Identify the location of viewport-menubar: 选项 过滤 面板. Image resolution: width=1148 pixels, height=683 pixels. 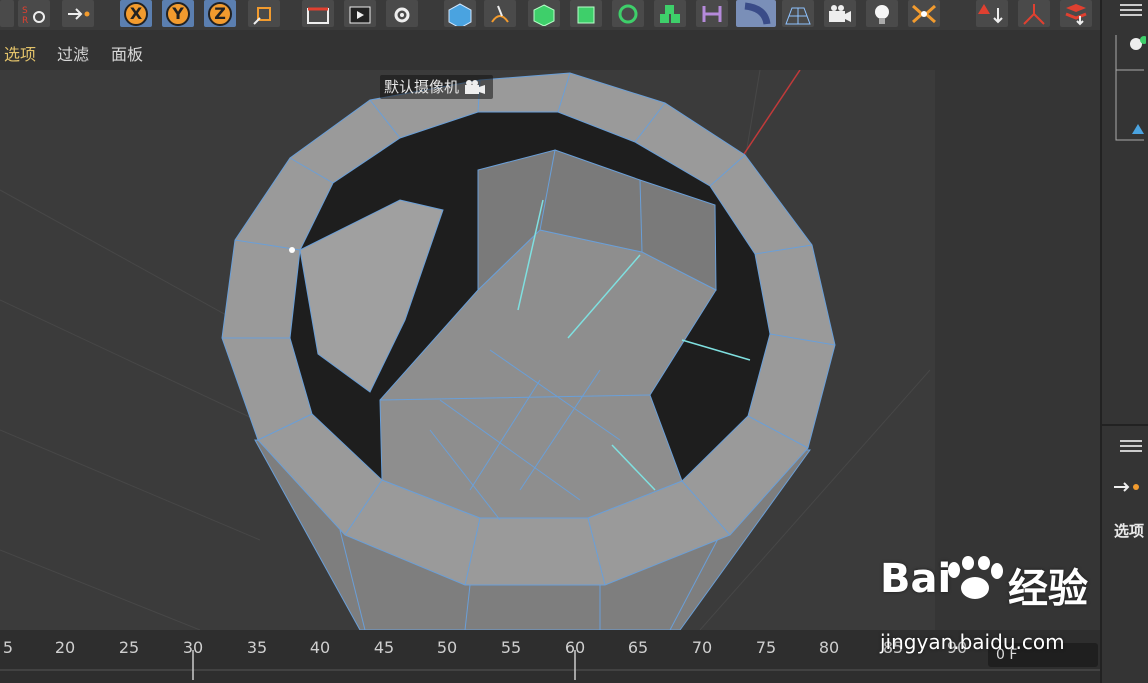
(550, 61).